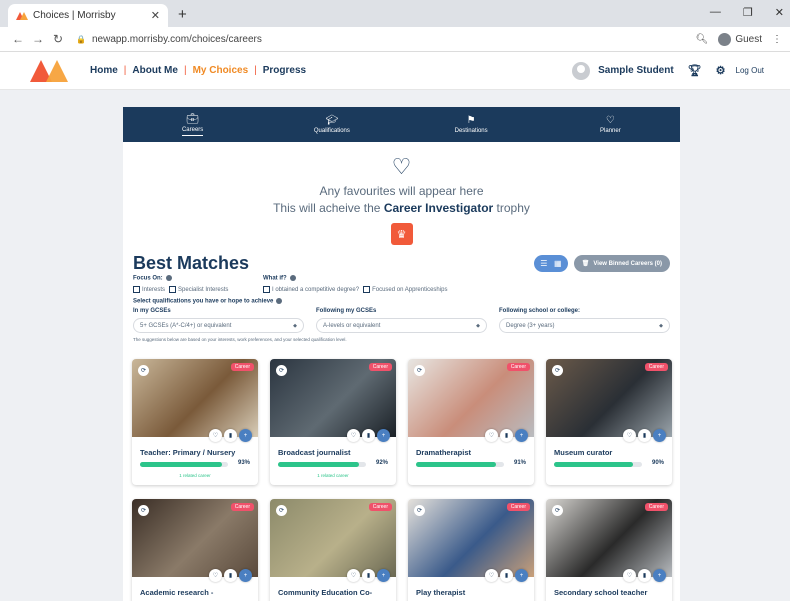  What do you see at coordinates (695, 70) in the screenshot?
I see `trophy-icon: 🏆︎` at bounding box center [695, 70].